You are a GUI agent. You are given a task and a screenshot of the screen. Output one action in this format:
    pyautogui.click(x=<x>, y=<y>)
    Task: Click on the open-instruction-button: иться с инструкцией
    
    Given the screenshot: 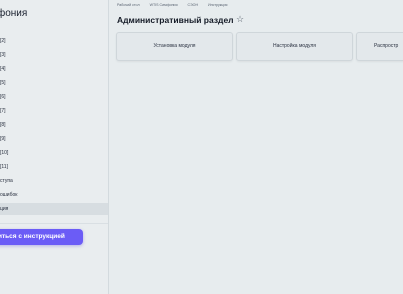 What is the action you would take?
    pyautogui.click(x=41, y=237)
    